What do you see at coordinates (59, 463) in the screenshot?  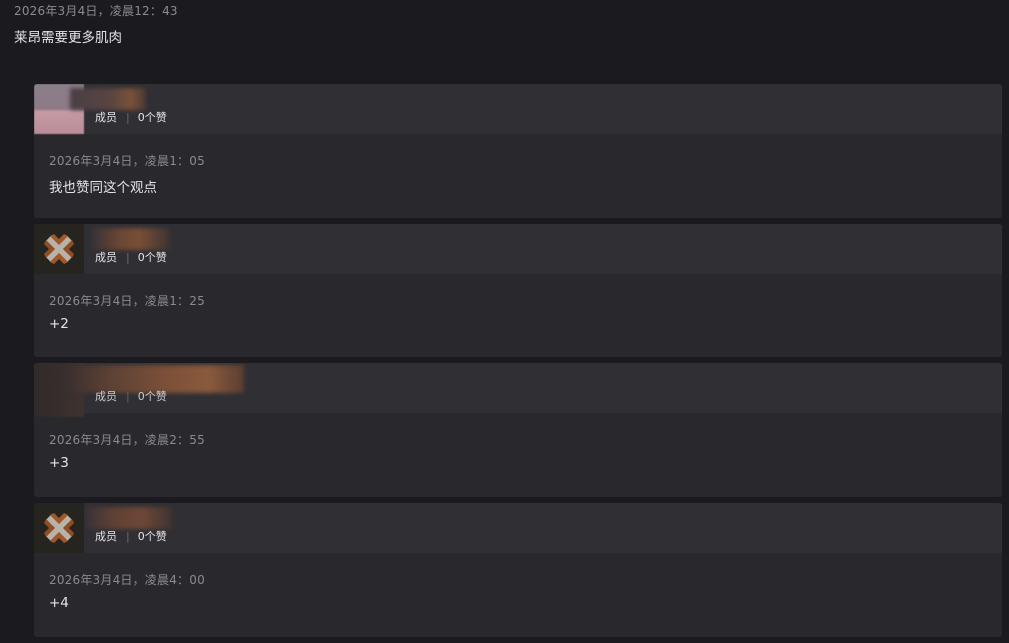 I see `reply-content: +3` at bounding box center [59, 463].